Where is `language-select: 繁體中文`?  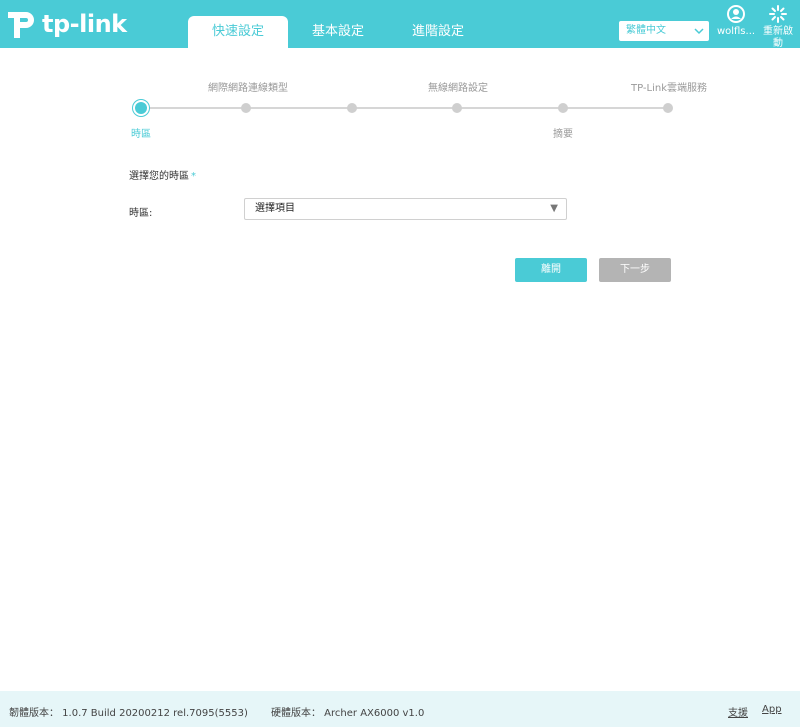
language-select: 繁體中文 is located at coordinates (664, 31).